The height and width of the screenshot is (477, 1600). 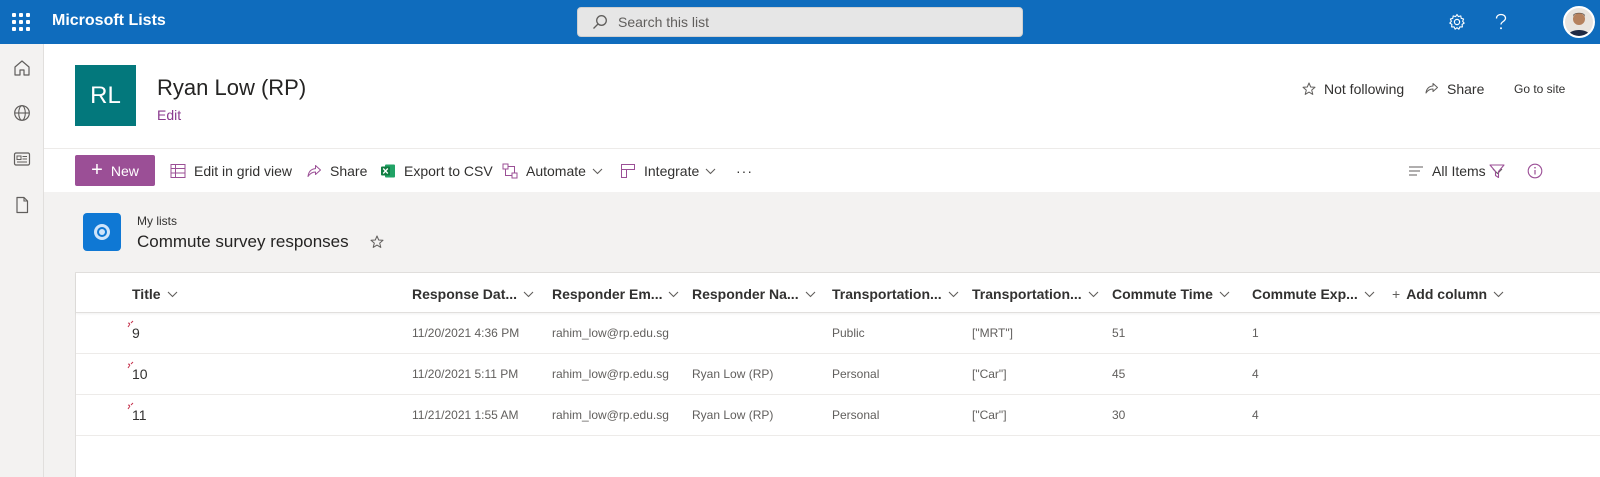 I want to click on excel-icon, so click(x=388, y=171).